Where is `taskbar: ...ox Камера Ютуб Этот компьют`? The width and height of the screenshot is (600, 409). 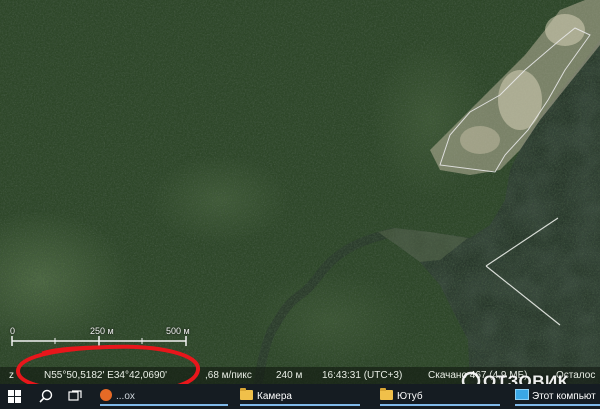
taskbar: ...ox Камера Ютуб Этот компьют is located at coordinates (300, 396).